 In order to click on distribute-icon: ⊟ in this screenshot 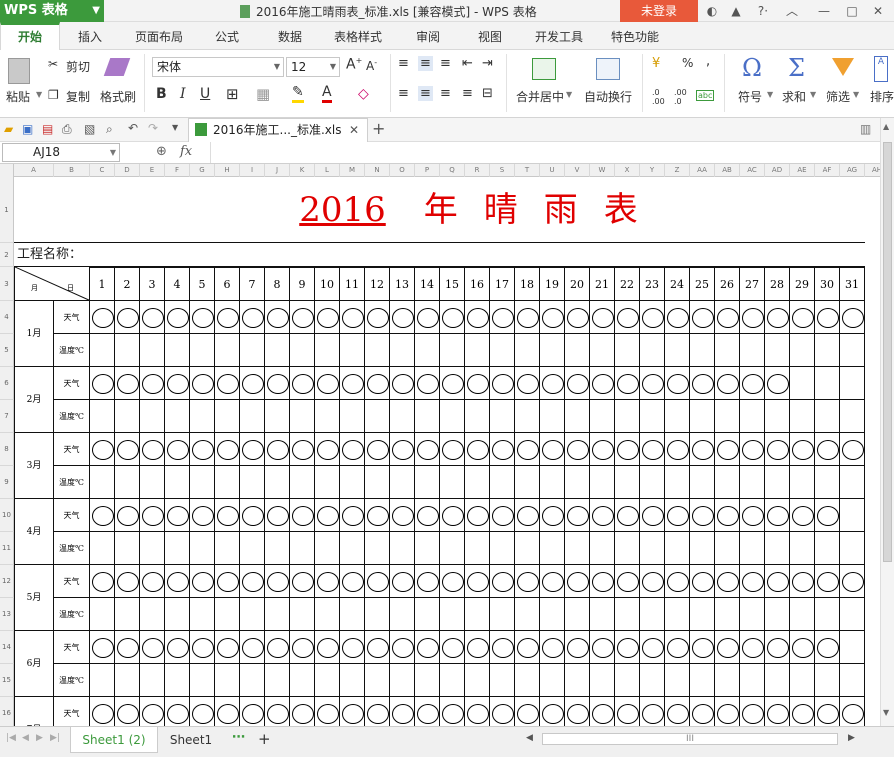, I will do `click(487, 93)`.